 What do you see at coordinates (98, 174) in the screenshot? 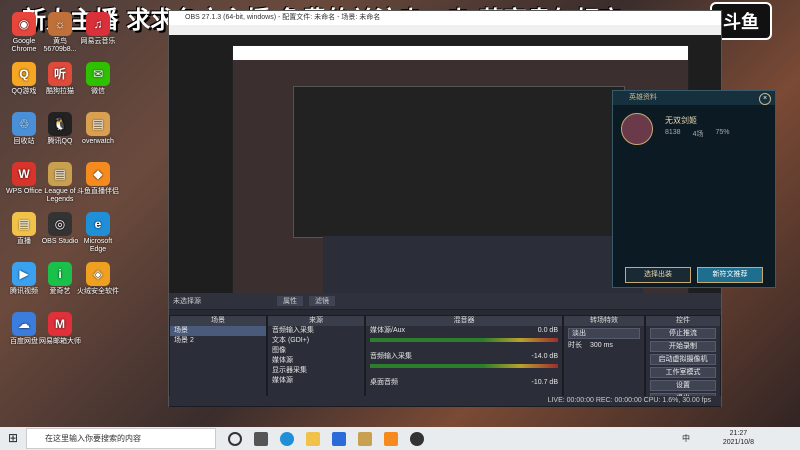
I see `app-icon: ◆` at bounding box center [98, 174].